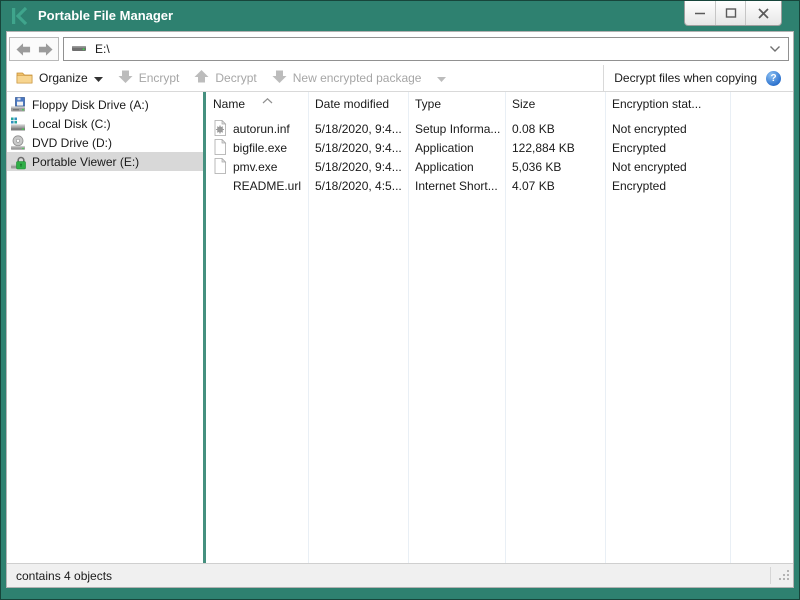 Image resolution: width=800 pixels, height=600 pixels. I want to click on file-size: 4.07 KB, so click(533, 186).